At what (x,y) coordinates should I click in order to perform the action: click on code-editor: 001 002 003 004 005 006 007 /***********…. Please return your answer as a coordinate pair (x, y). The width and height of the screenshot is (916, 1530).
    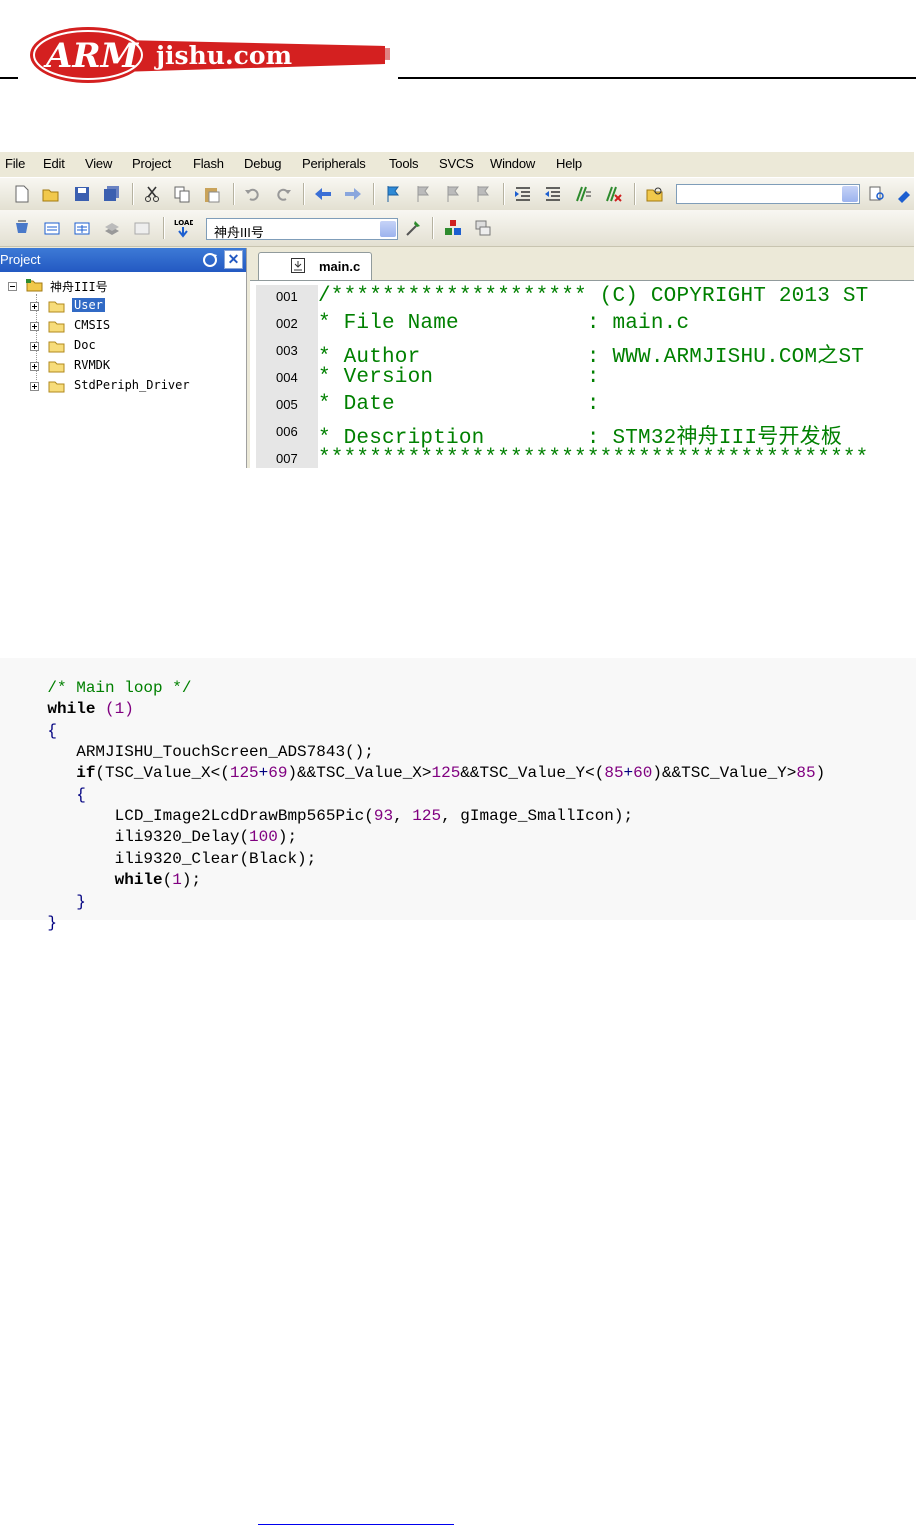
    Looking at the image, I should click on (582, 374).